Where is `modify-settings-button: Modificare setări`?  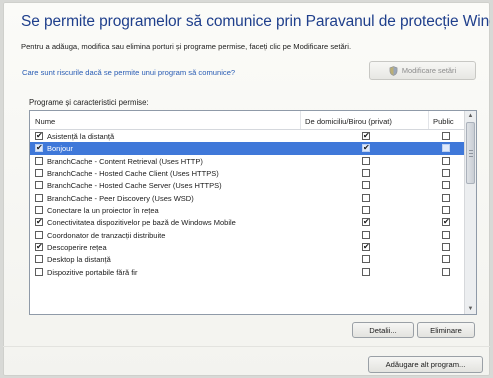 modify-settings-button: Modificare setări is located at coordinates (422, 70).